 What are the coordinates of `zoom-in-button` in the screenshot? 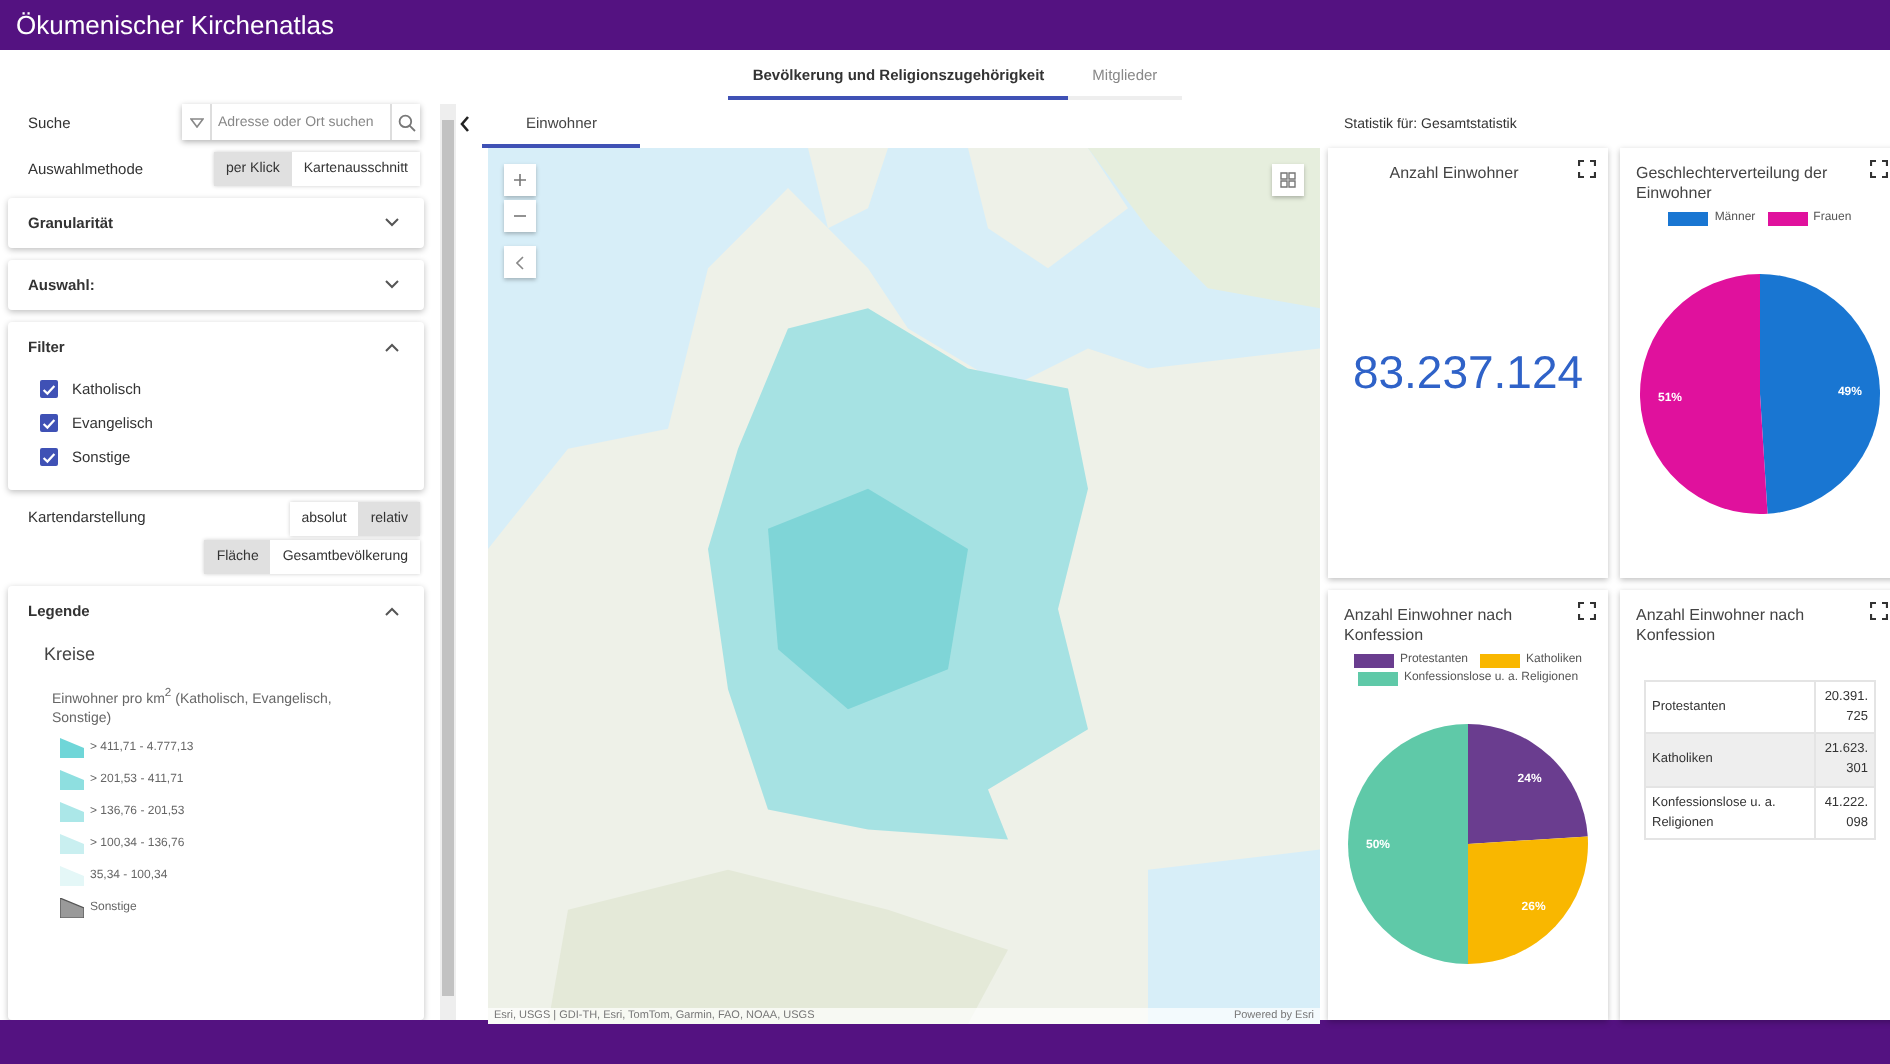 It's located at (520, 180).